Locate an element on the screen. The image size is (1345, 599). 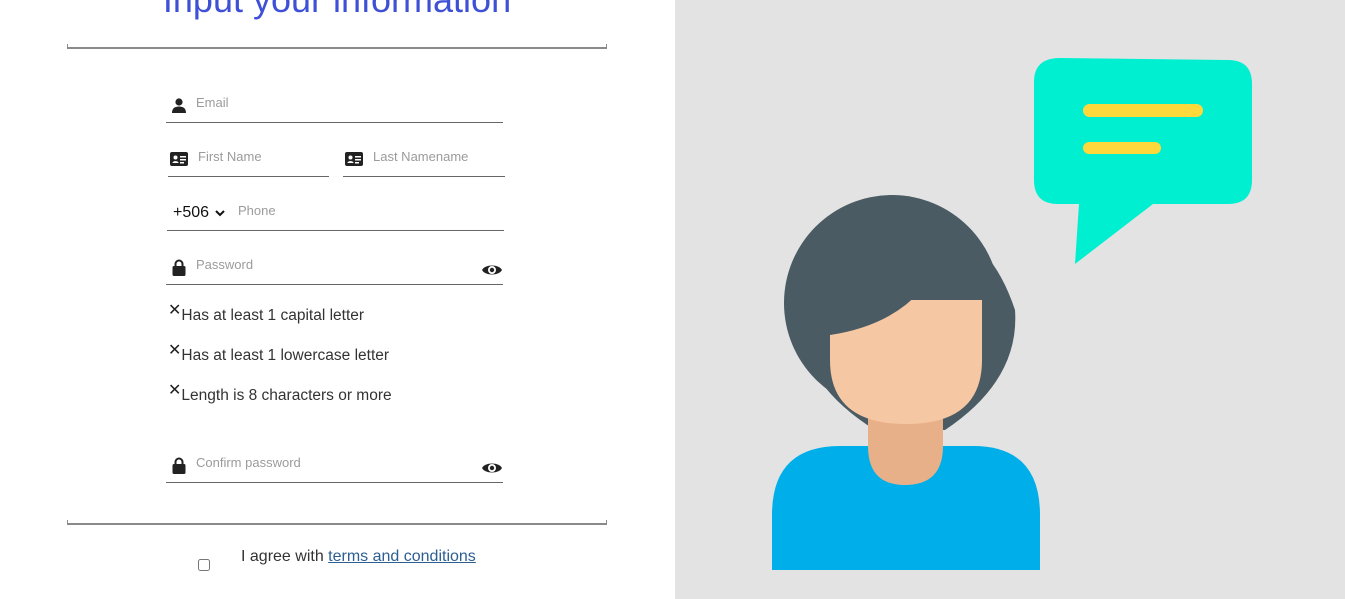
password-rule-lowercase: ✕ Has at least 1 lowercase letter is located at coordinates (279, 353).